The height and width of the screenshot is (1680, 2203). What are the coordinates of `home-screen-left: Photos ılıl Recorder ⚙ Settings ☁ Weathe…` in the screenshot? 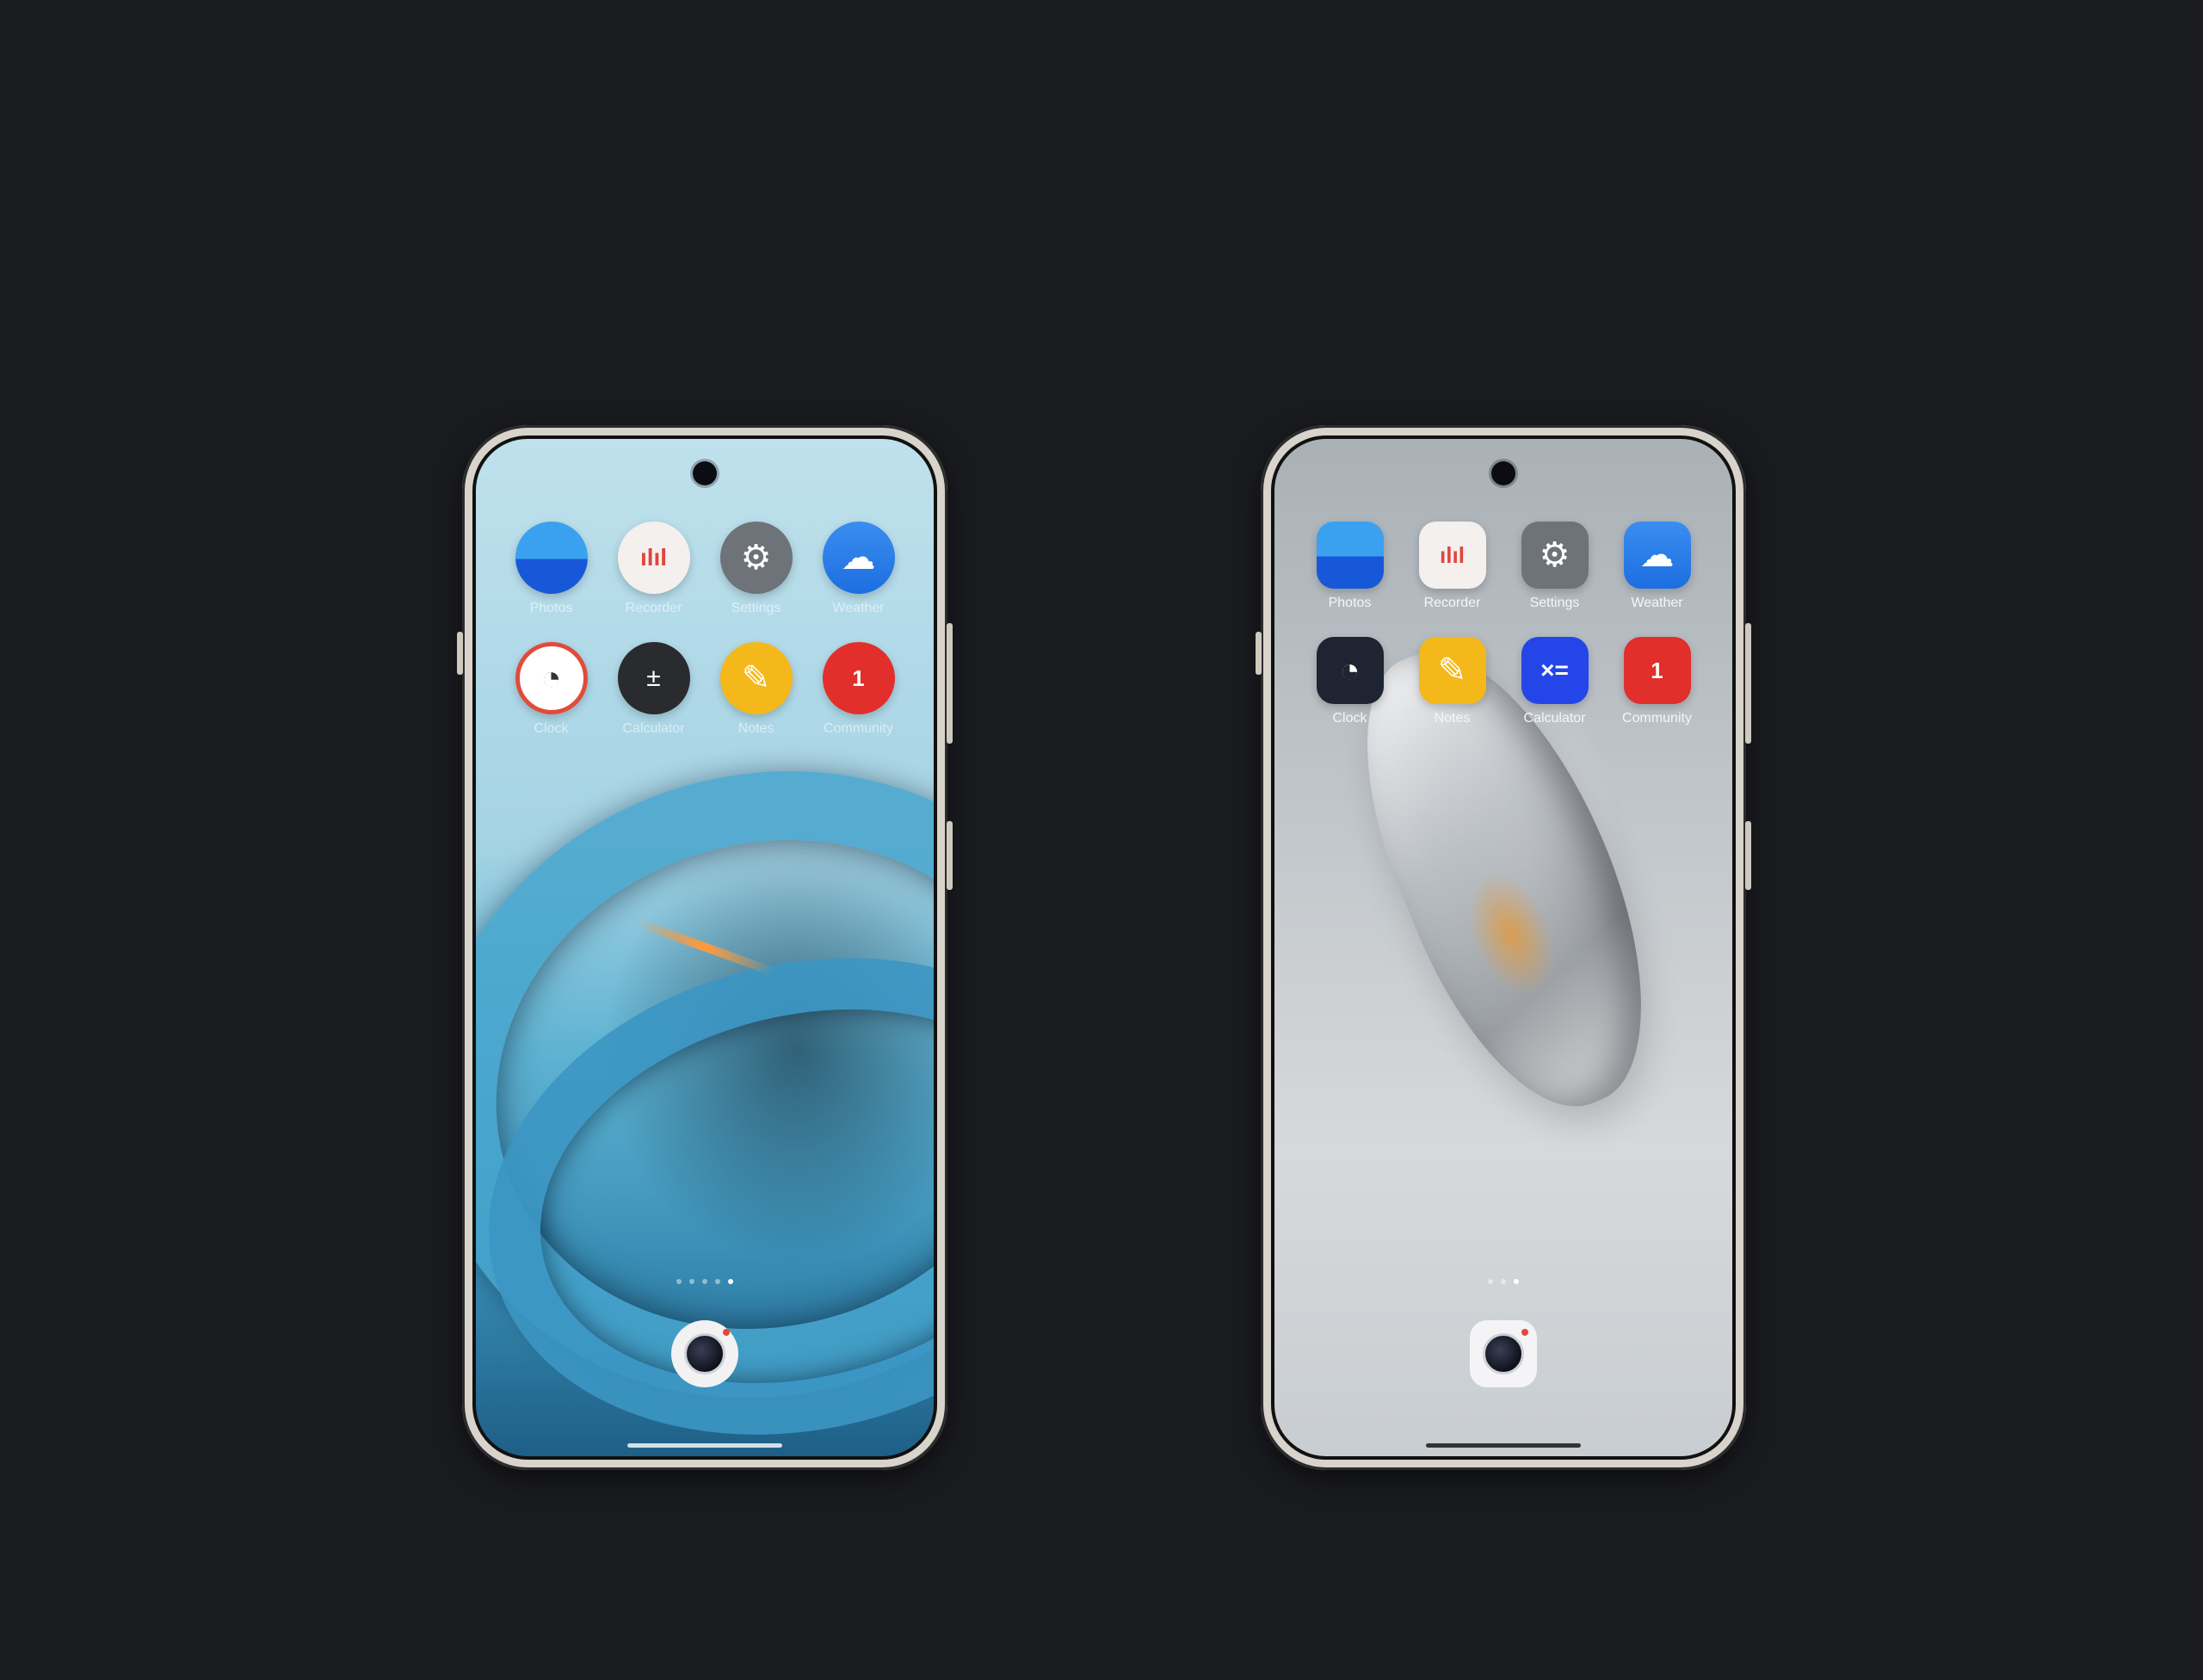 It's located at (705, 947).